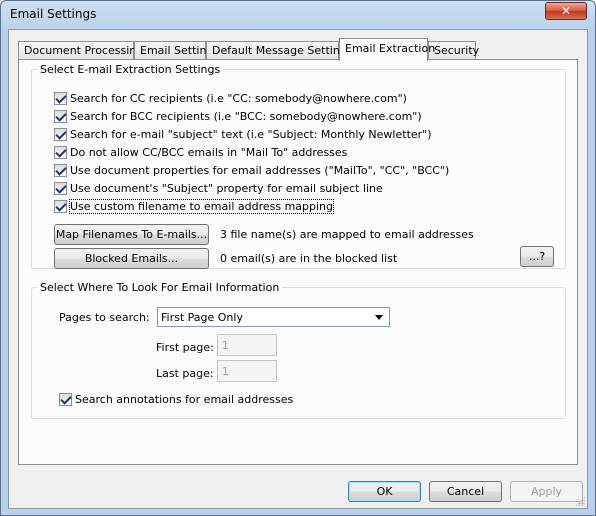  Describe the element at coordinates (566, 11) in the screenshot. I see `close-button: ✕` at that location.